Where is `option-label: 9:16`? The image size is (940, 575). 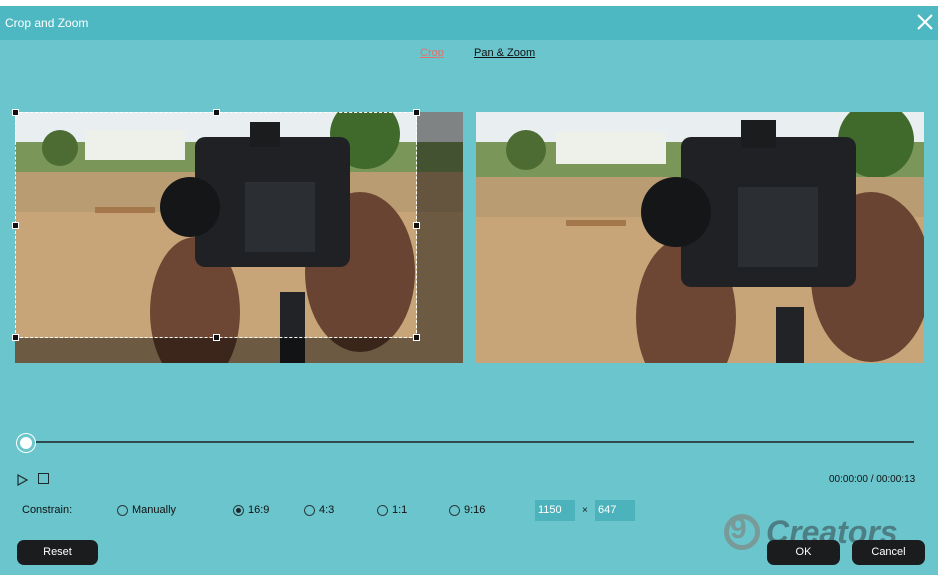 option-label: 9:16 is located at coordinates (475, 510).